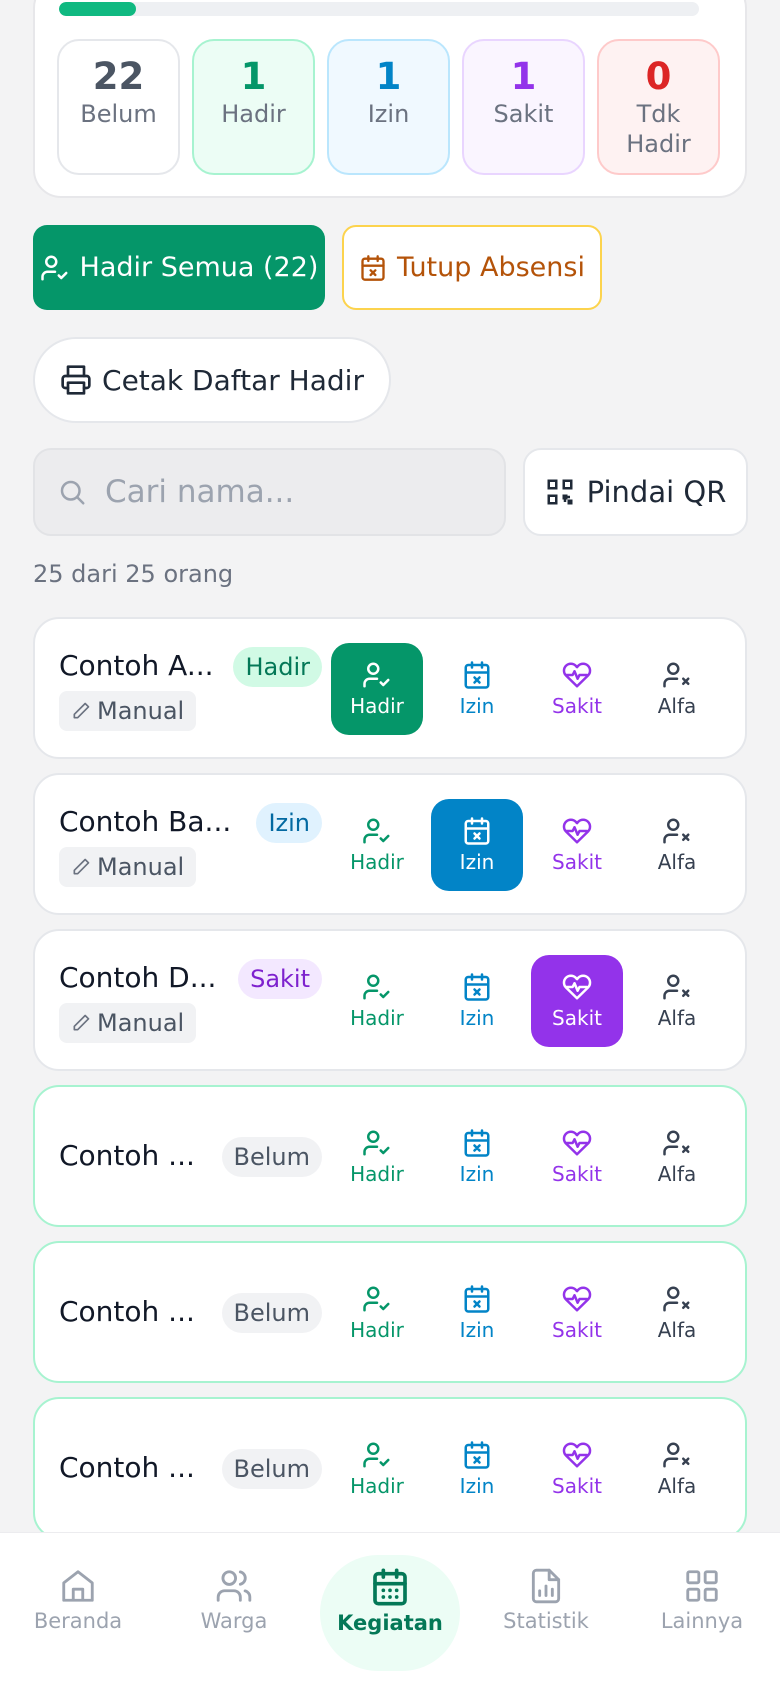 The height and width of the screenshot is (1688, 780). I want to click on nav-warga: Warga, so click(234, 1600).